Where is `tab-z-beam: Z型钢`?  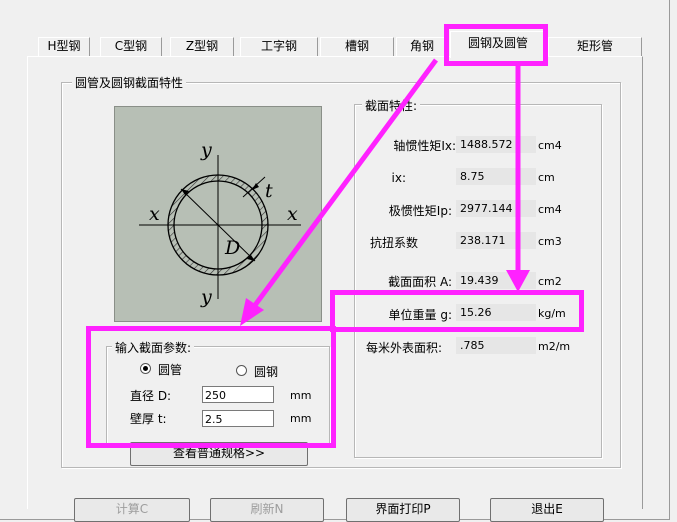
tab-z-beam: Z型钢 is located at coordinates (202, 46).